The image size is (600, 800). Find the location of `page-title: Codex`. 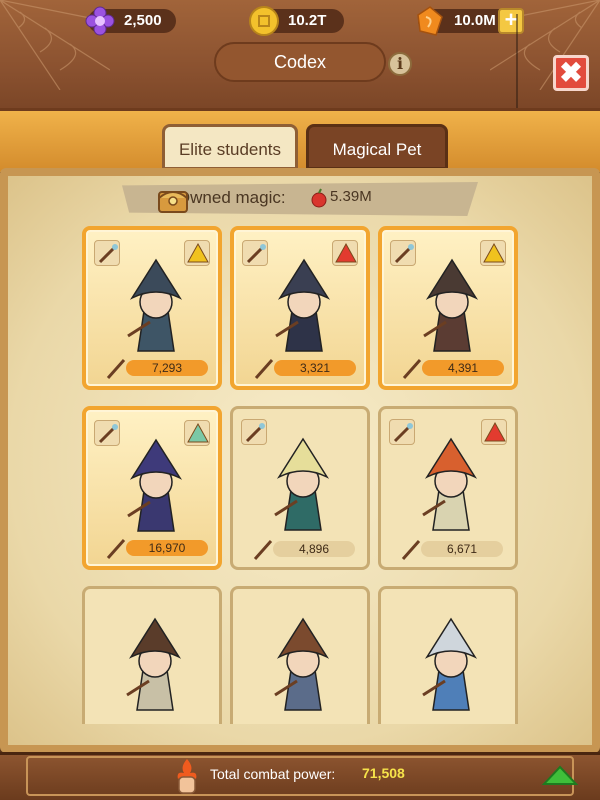

page-title: Codex is located at coordinates (300, 62).